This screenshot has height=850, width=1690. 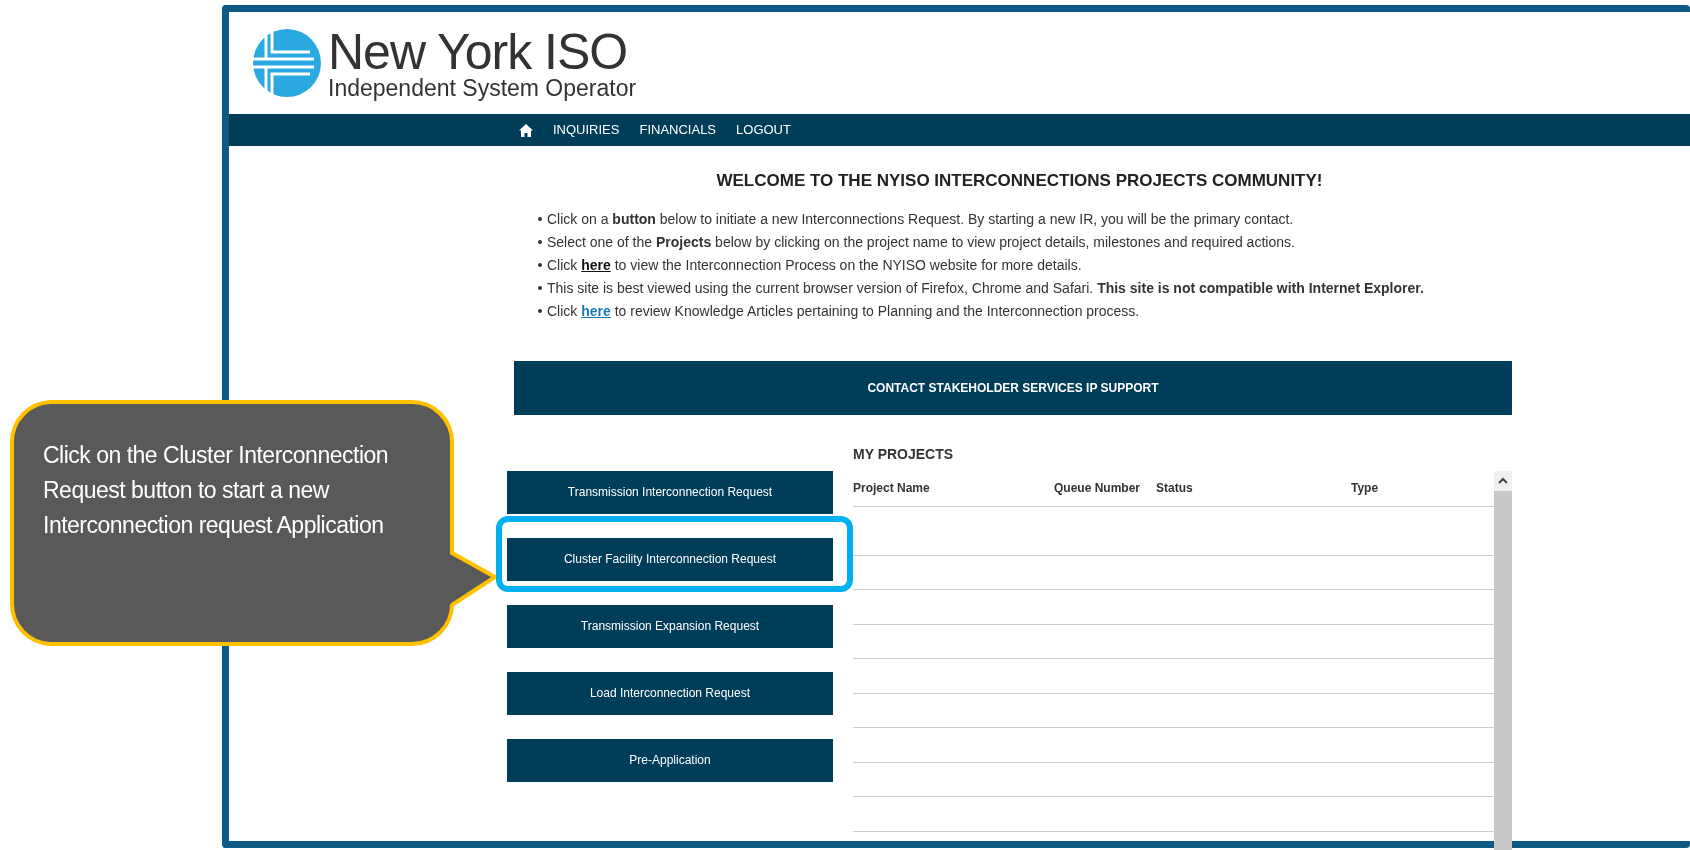 I want to click on scroll-up-icon, so click(x=1503, y=480).